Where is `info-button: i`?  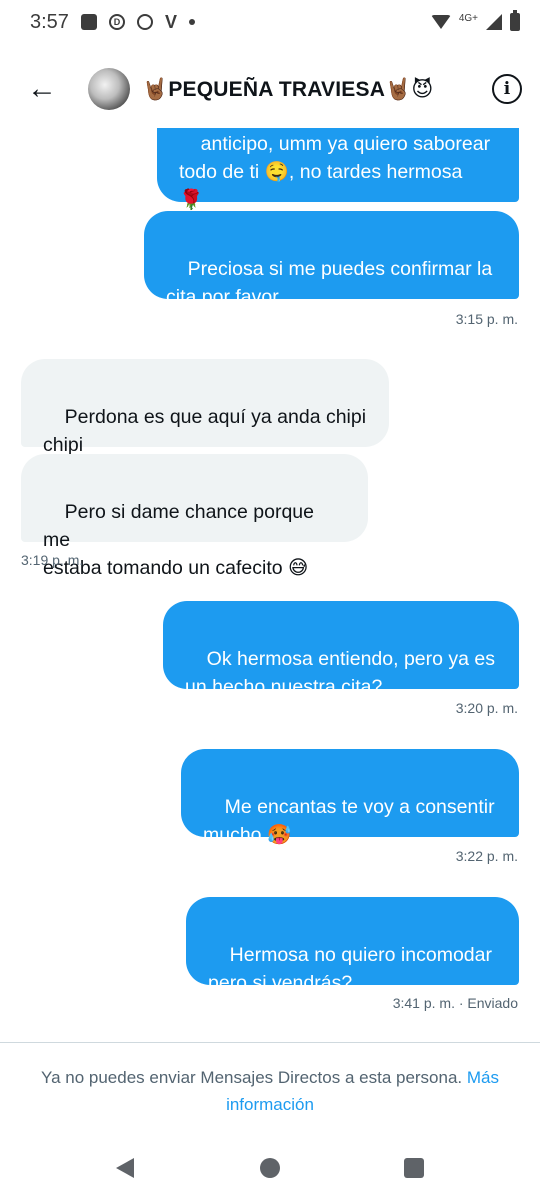
info-button: i is located at coordinates (507, 89).